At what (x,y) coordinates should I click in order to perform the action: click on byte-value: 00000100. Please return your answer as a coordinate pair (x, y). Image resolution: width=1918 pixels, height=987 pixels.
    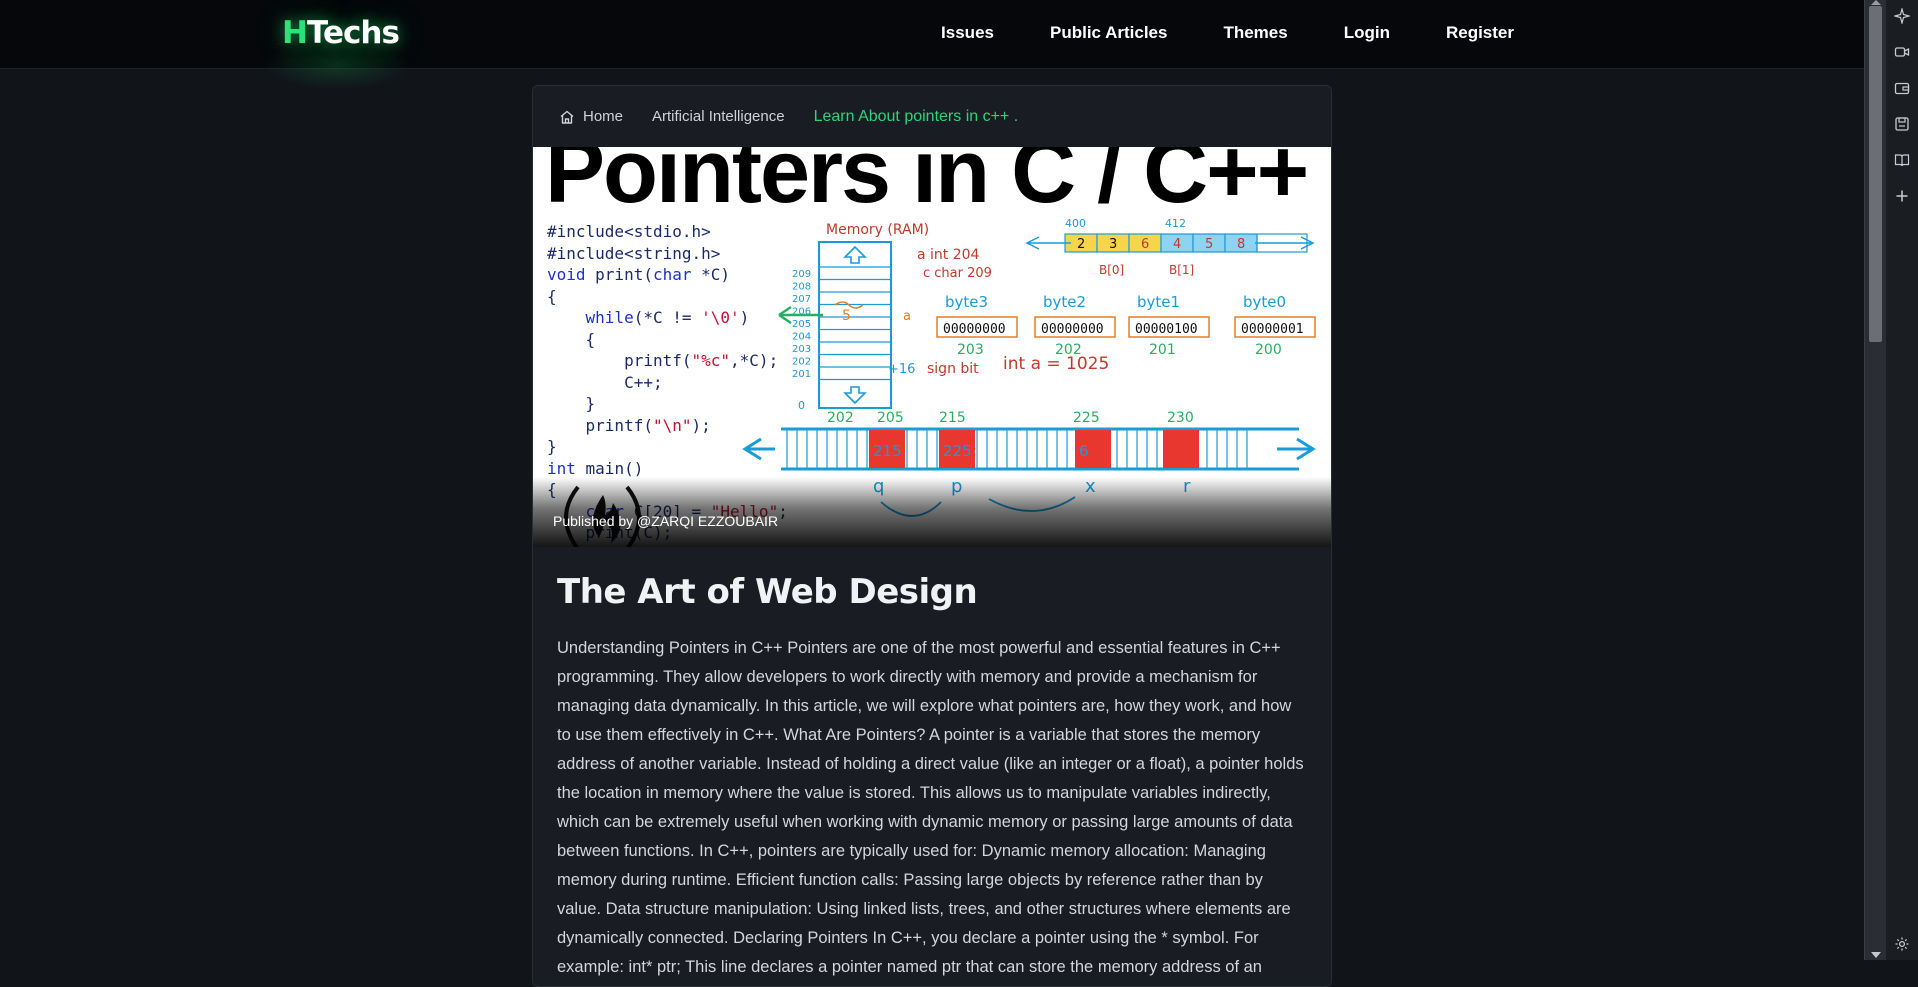
    Looking at the image, I should click on (1166, 329).